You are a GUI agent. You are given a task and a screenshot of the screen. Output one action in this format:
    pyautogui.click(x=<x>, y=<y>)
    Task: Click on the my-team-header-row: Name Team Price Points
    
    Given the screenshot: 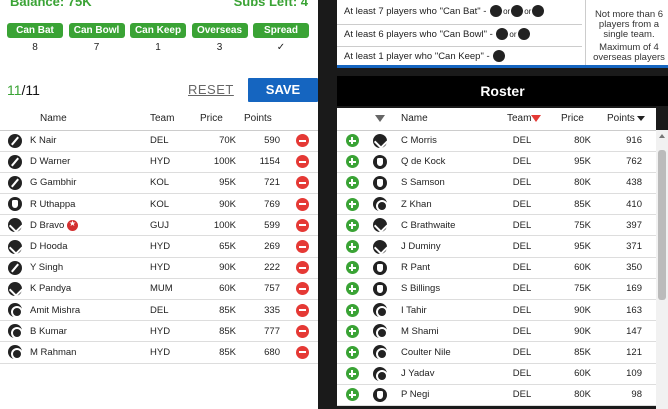 What is the action you would take?
    pyautogui.click(x=159, y=119)
    